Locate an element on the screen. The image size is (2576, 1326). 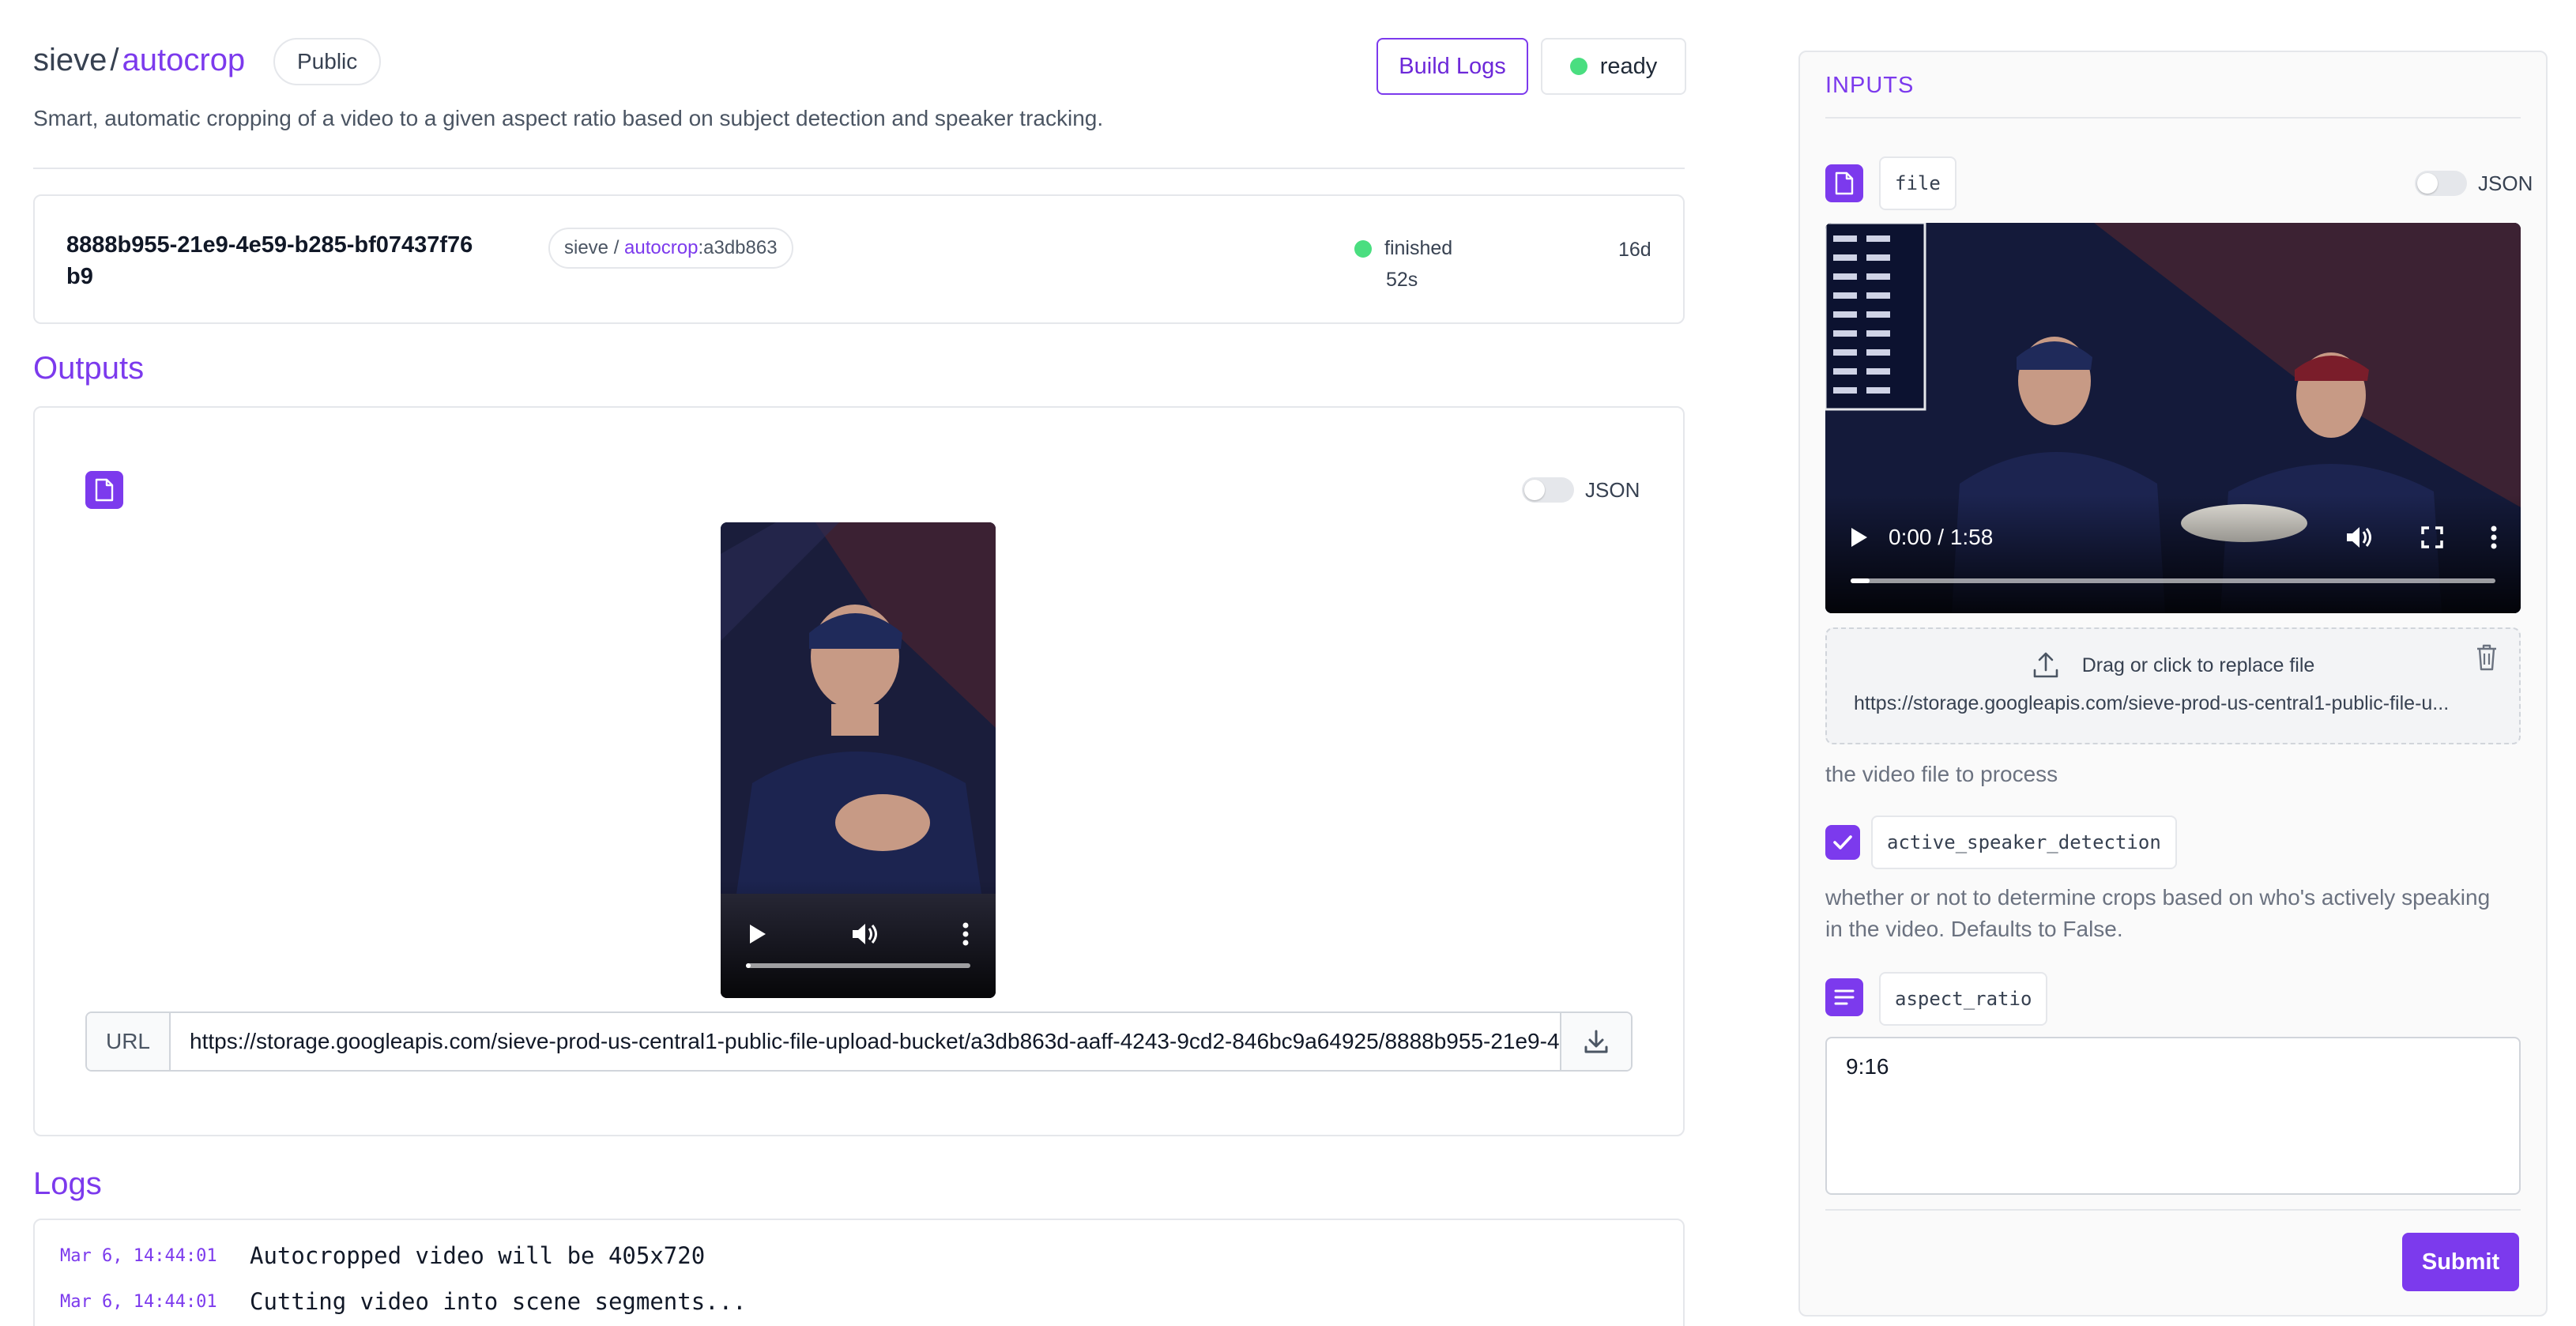
outputs-heading: Outputs is located at coordinates (89, 368).